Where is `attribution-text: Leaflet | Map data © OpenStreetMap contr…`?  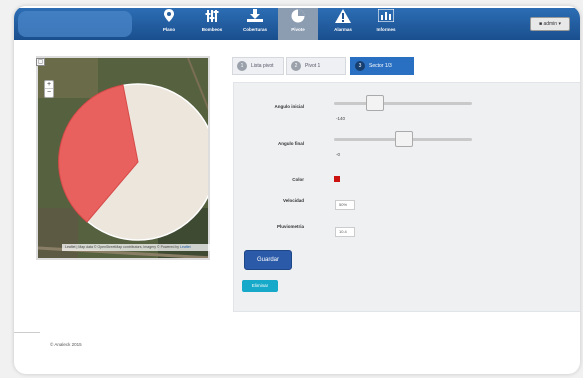
attribution-text: Leaflet | Map data © OpenStreetMap contr… is located at coordinates (112, 247).